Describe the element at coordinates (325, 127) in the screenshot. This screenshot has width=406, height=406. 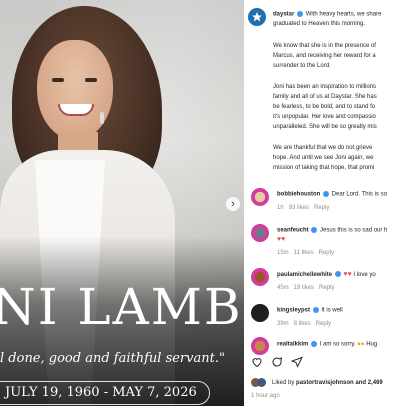
I see `caption-line: unparalleled. She will be so greatly mis` at that location.